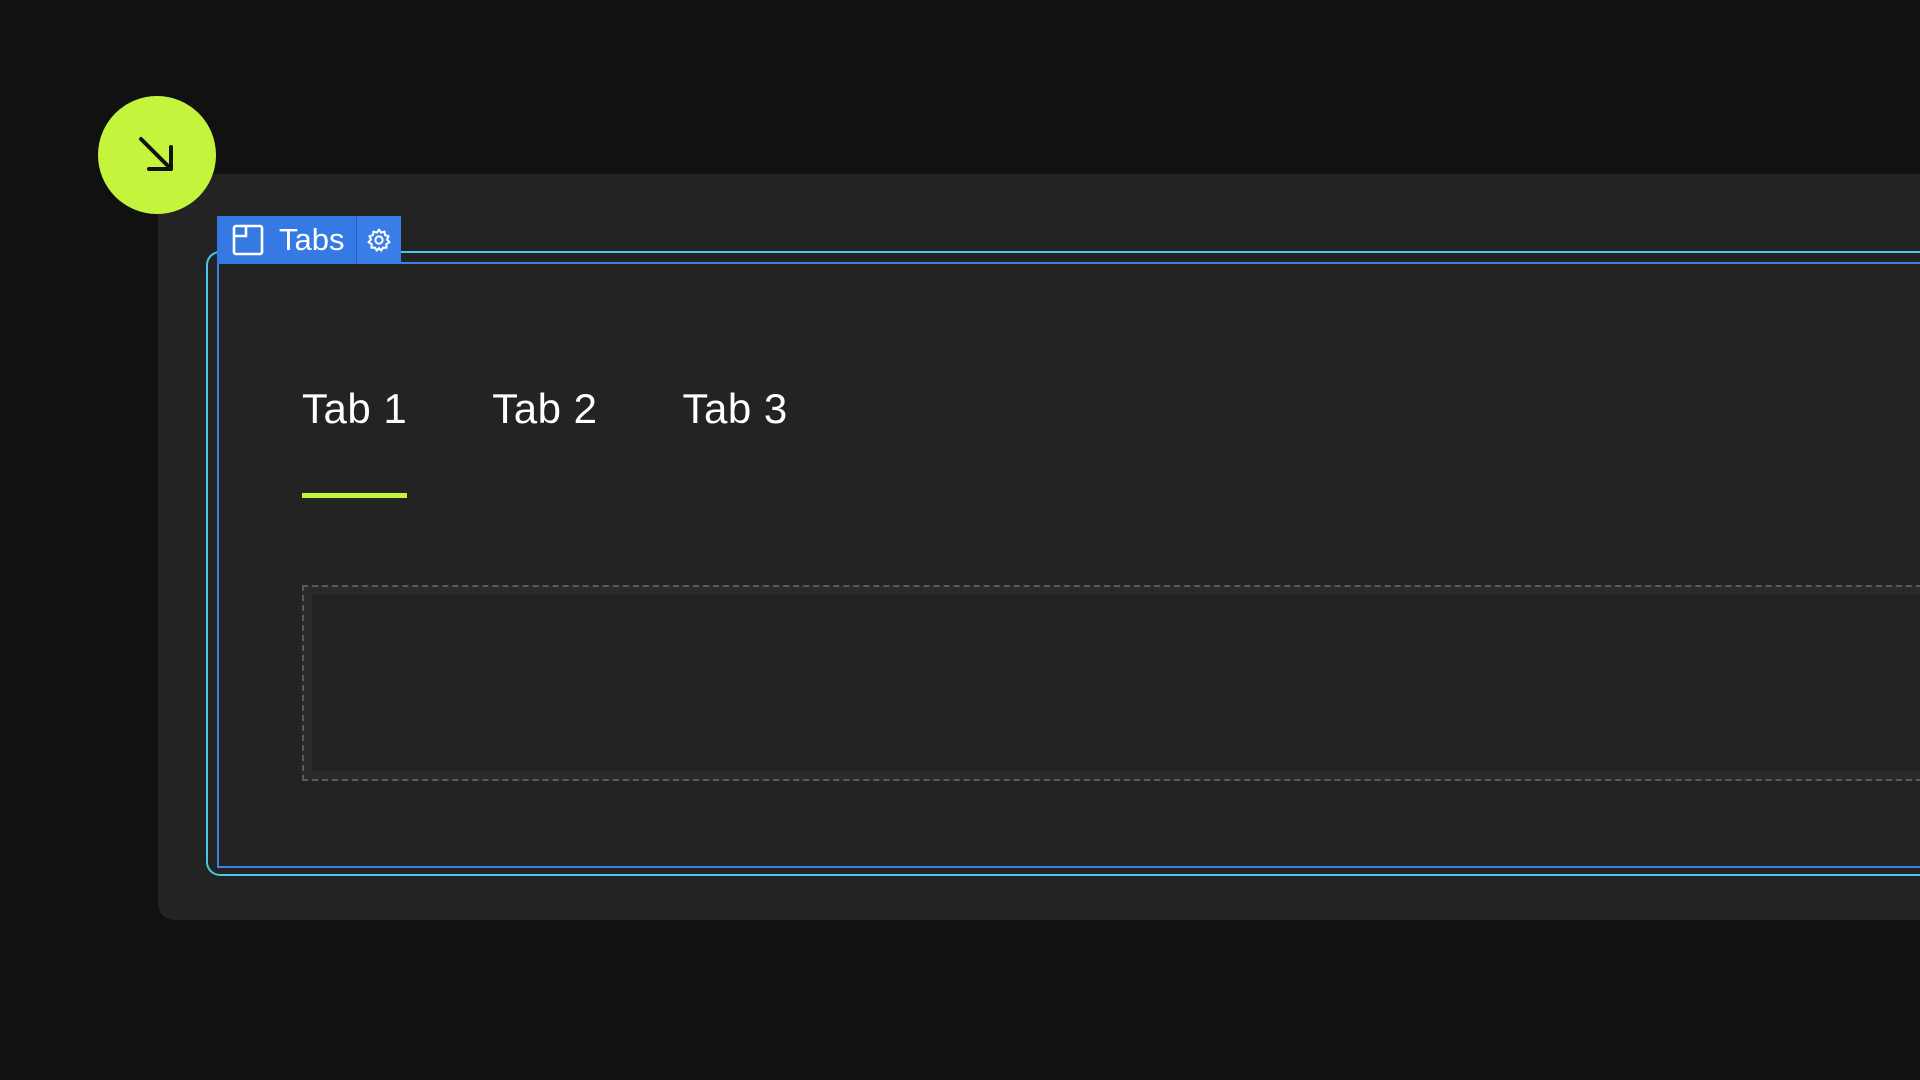 The width and height of the screenshot is (1920, 1080). What do you see at coordinates (544, 409) in the screenshot?
I see `tab-2: Tab 2` at bounding box center [544, 409].